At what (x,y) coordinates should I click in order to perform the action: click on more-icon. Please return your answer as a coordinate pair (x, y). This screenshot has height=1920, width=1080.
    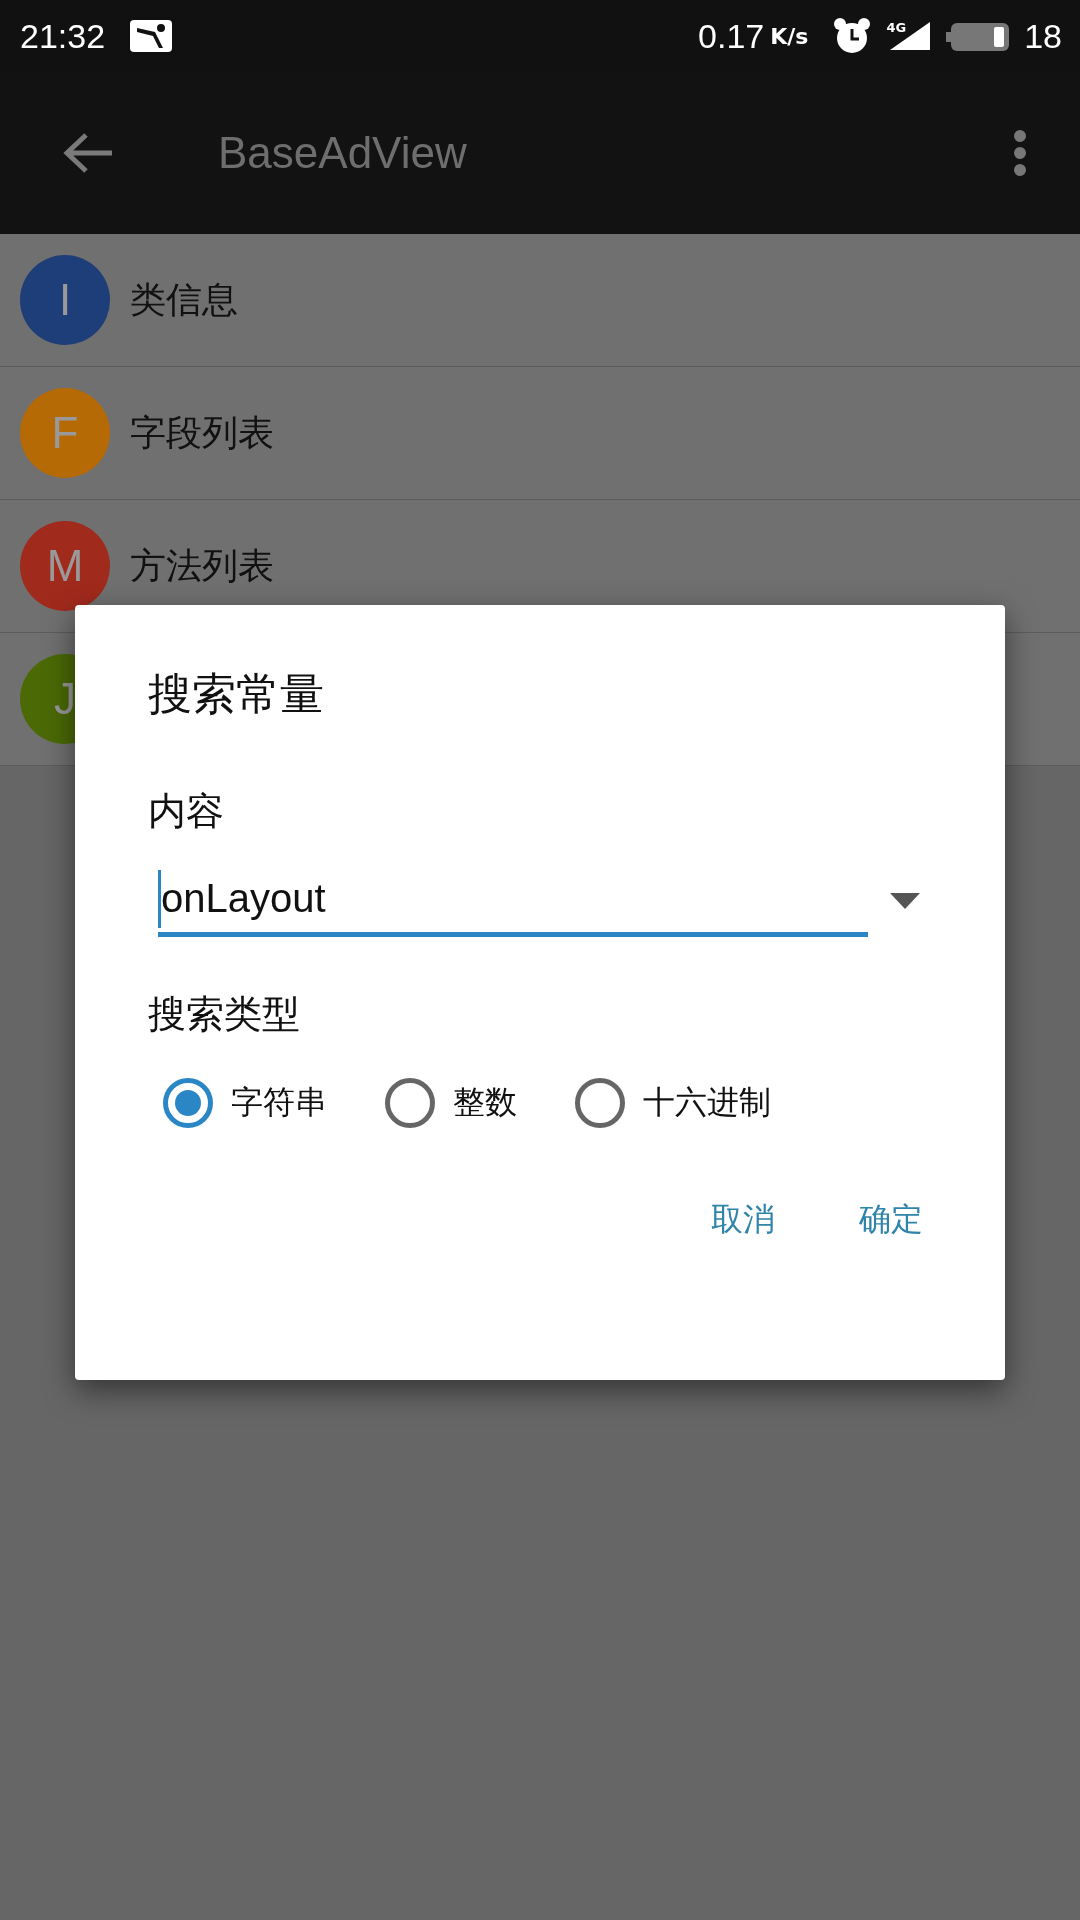
    Looking at the image, I should click on (1020, 153).